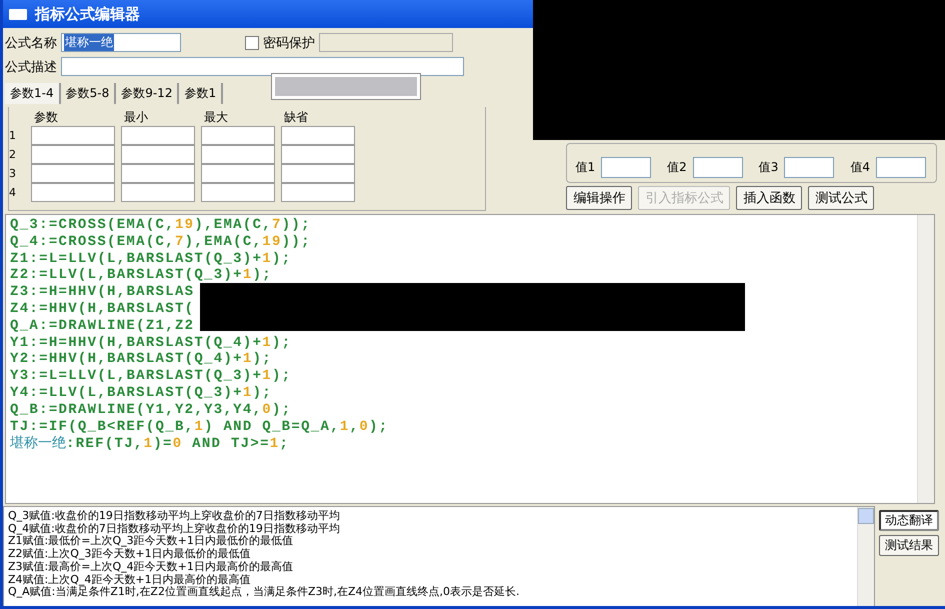 This screenshot has width=945, height=609. Describe the element at coordinates (151, 410) in the screenshot. I see `code-line: Q_B:=DRAWLINE(Y1,Y2,Y3,Y4,0);` at that location.